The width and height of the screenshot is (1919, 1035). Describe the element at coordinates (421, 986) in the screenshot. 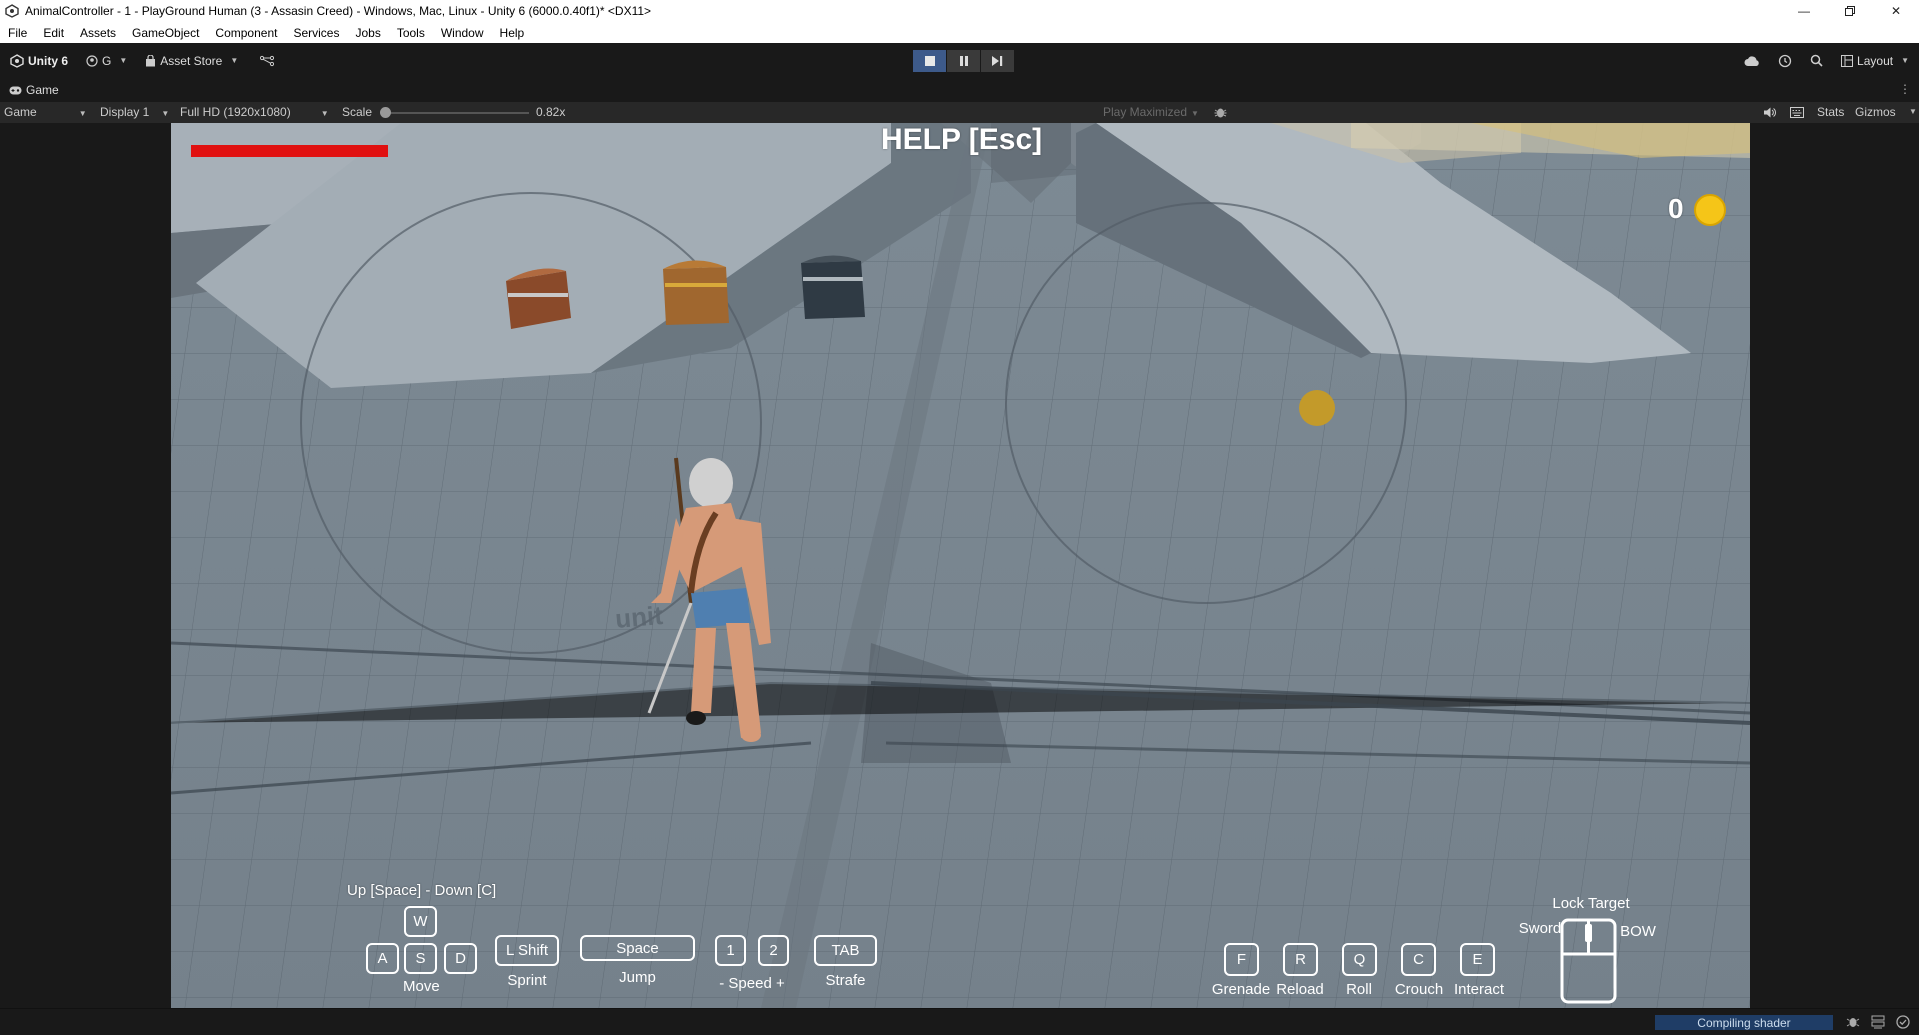

I see `move-label: Move` at that location.